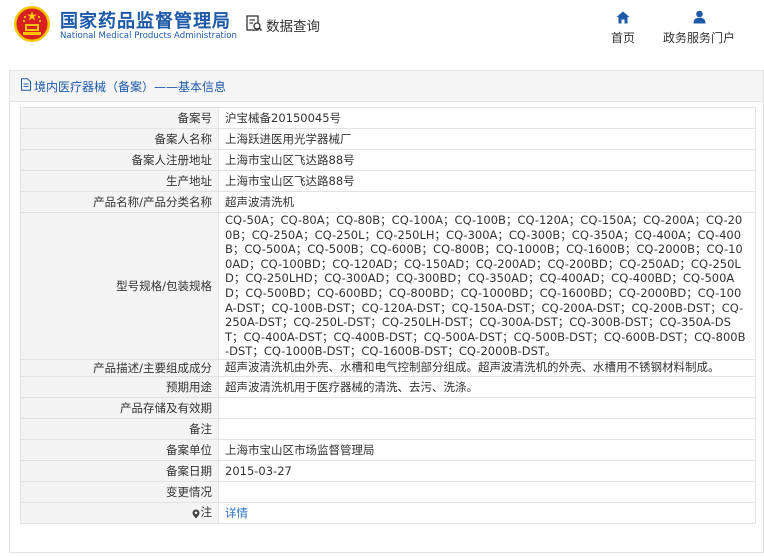  I want to click on row-label: 预期用途, so click(119, 386).